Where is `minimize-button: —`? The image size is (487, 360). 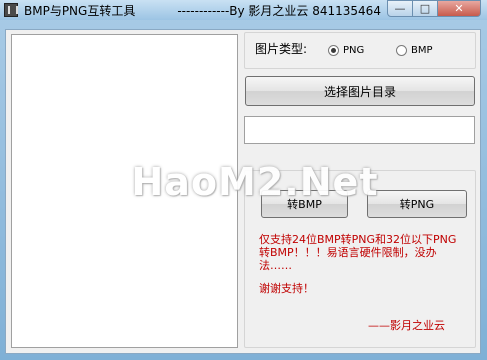 minimize-button: — is located at coordinates (400, 8).